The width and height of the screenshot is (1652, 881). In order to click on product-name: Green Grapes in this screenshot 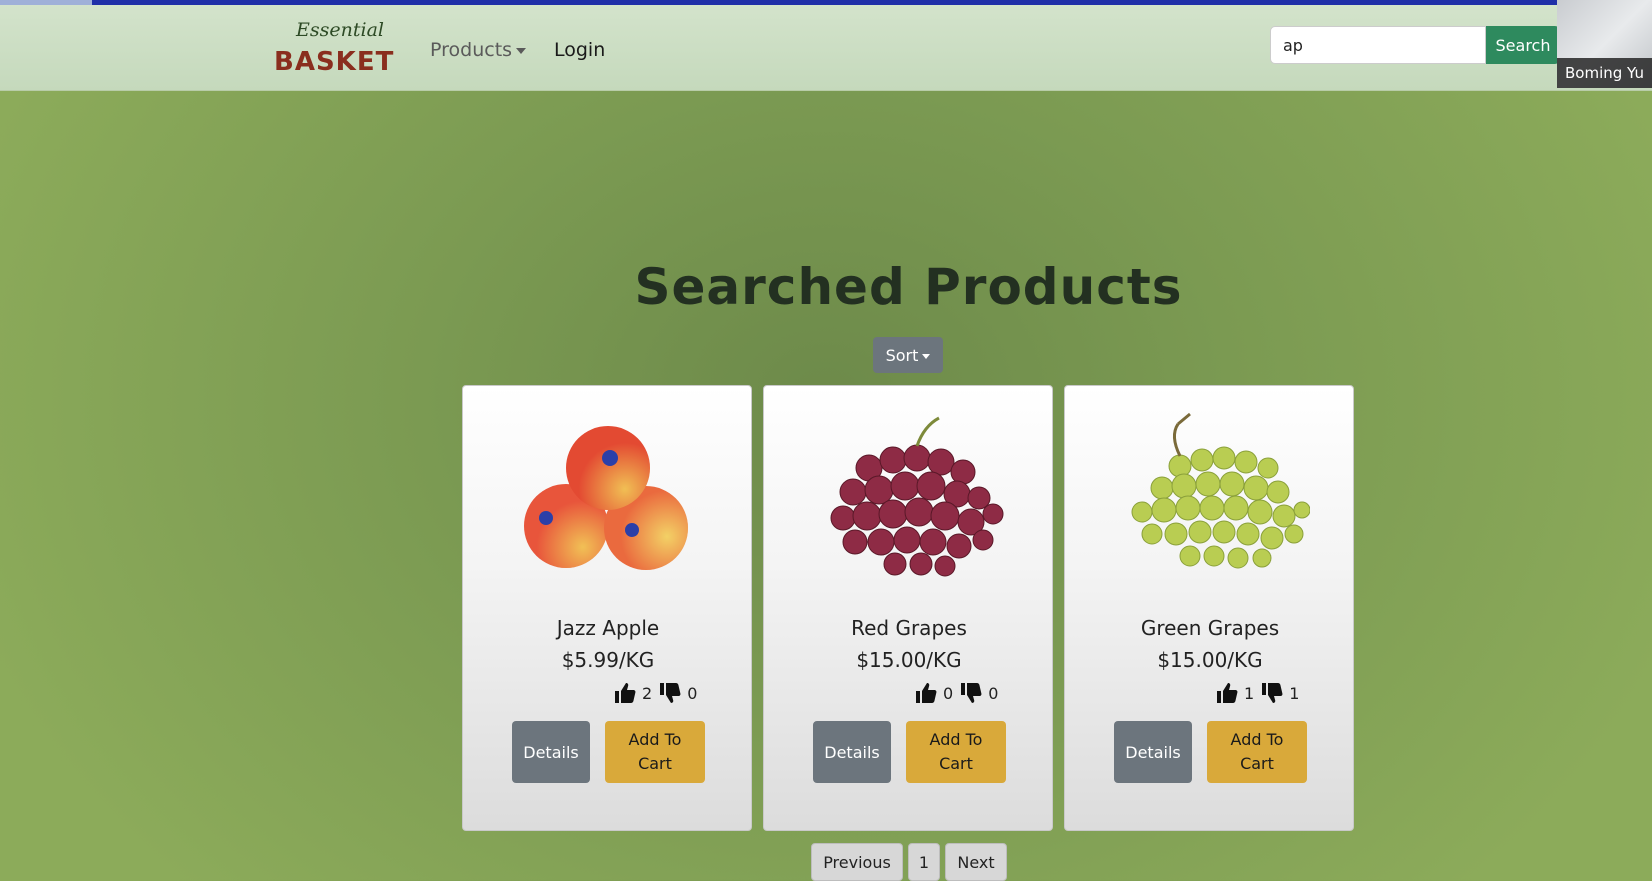, I will do `click(1210, 628)`.